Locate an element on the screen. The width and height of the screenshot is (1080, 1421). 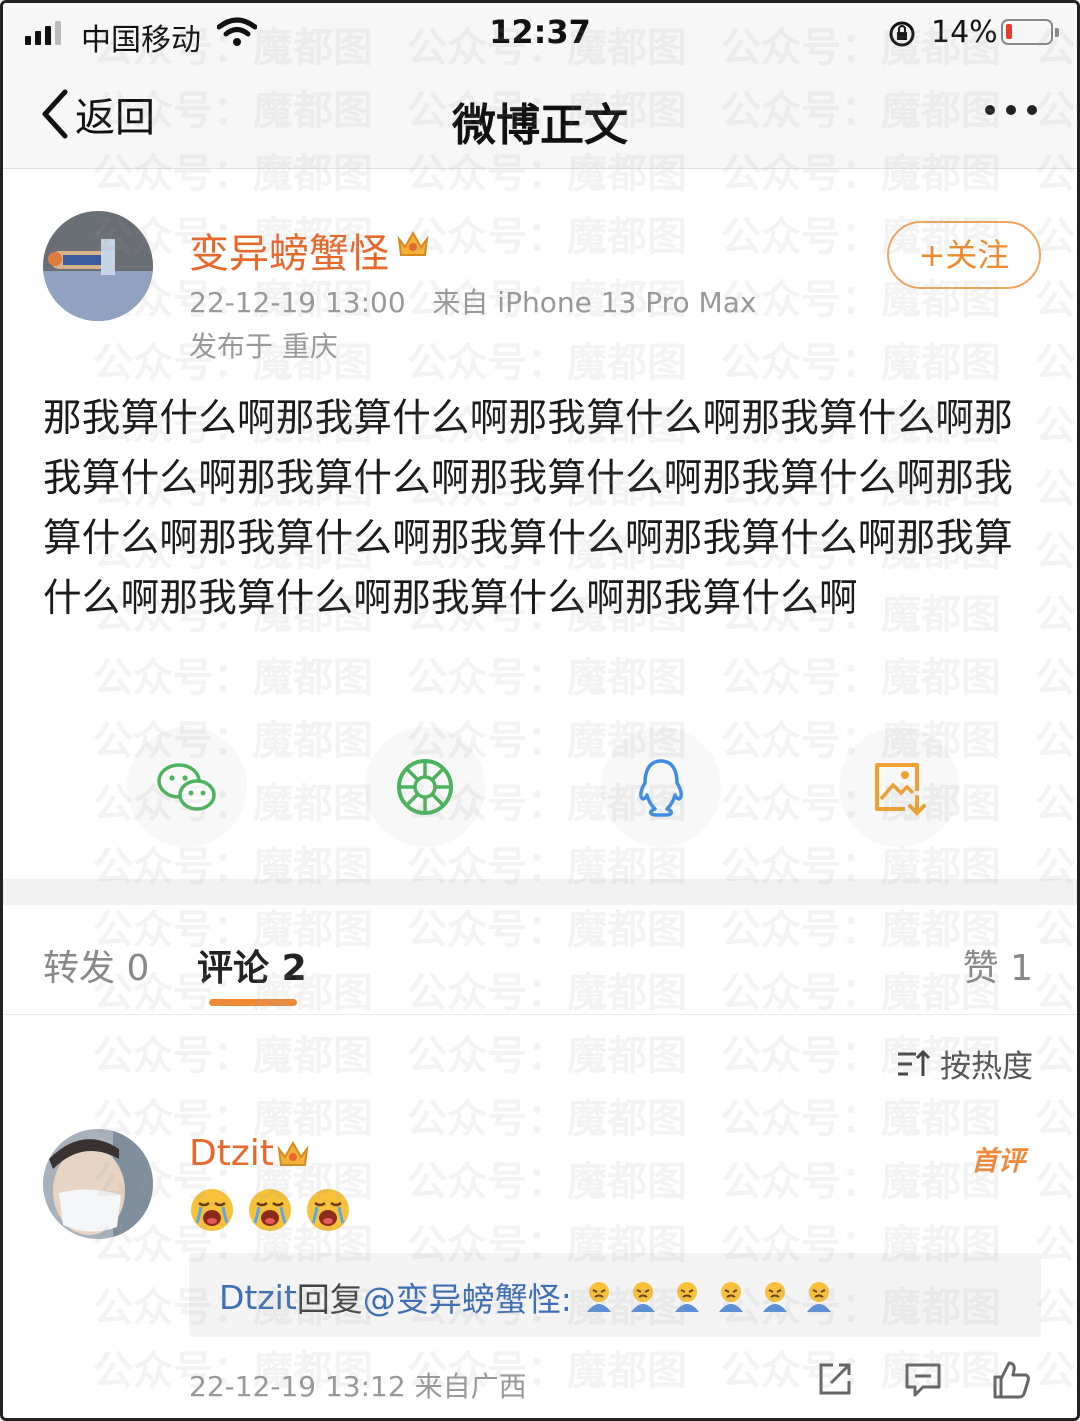
page-title: 微博正文 is located at coordinates (540, 125).